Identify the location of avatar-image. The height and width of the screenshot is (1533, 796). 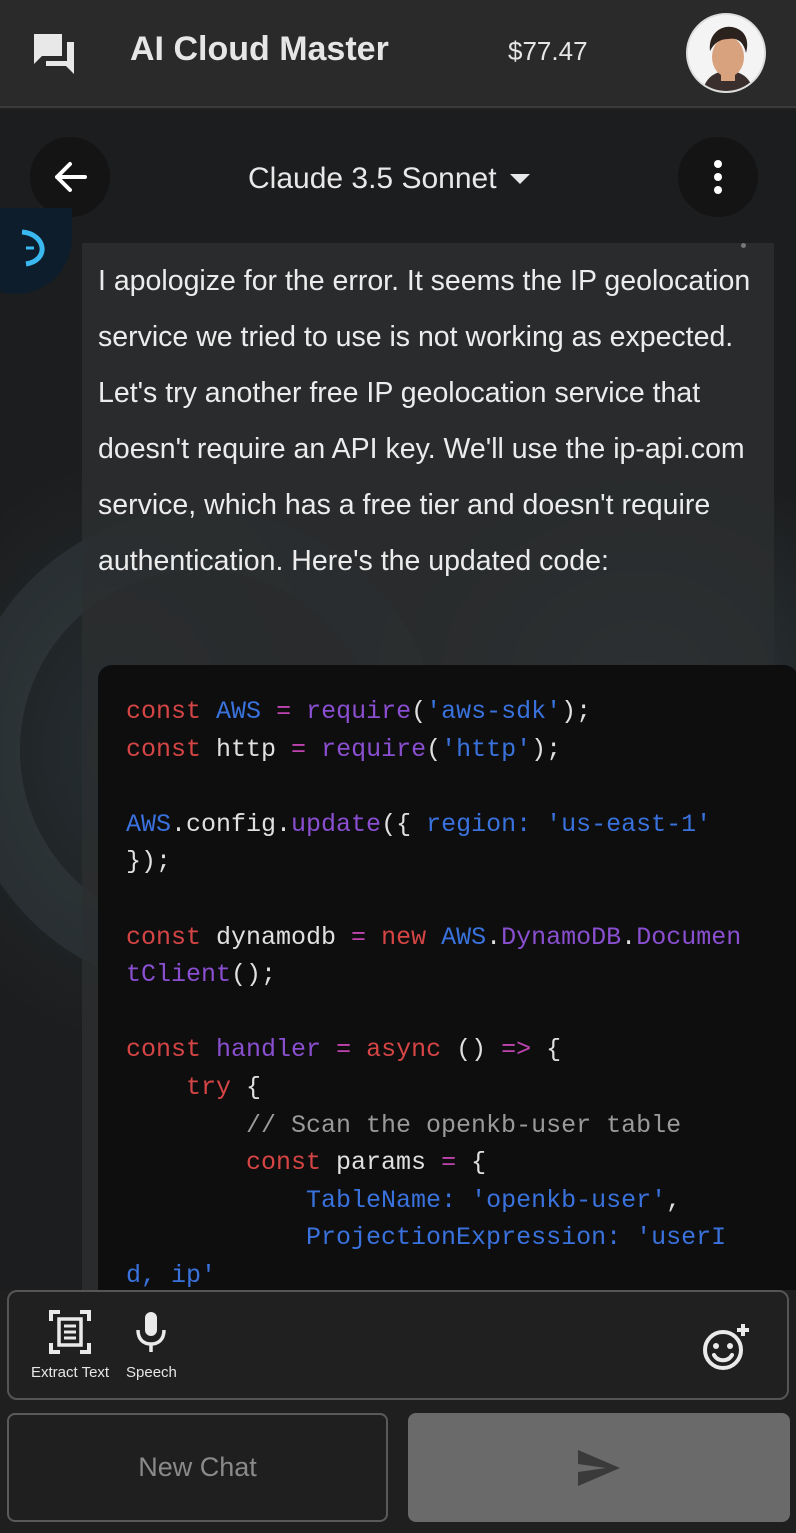
(726, 53).